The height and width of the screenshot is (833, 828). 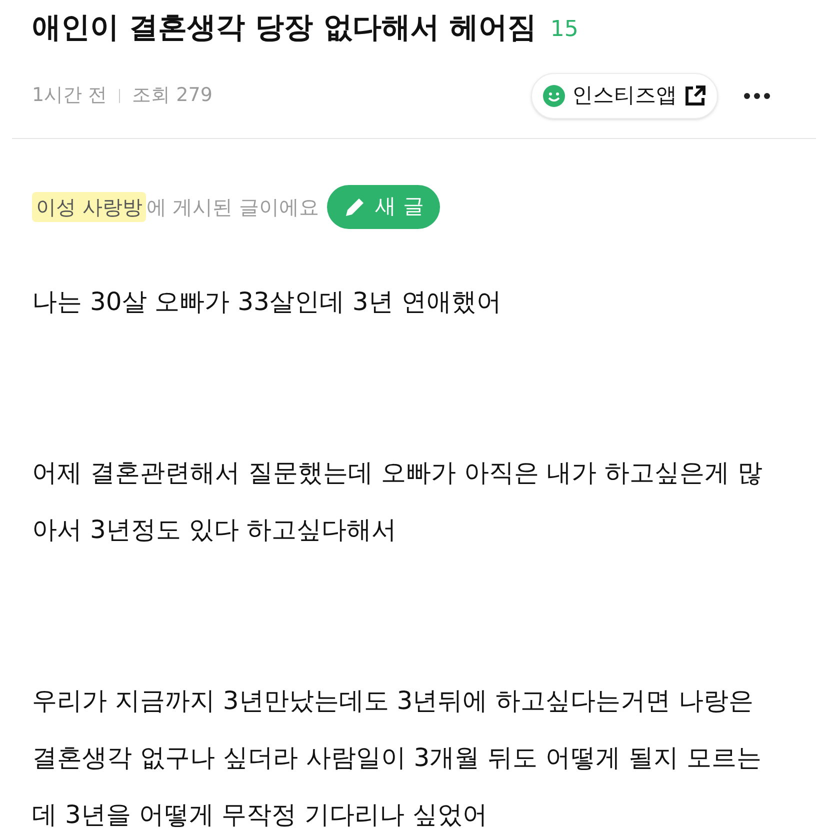 I want to click on body-paragraph: 어제 결혼관련해서 질문했는데 오빠가 아직은 내가 하고싶은게 많아서 3년정도 있다 하고싶다해서, so click(x=398, y=501).